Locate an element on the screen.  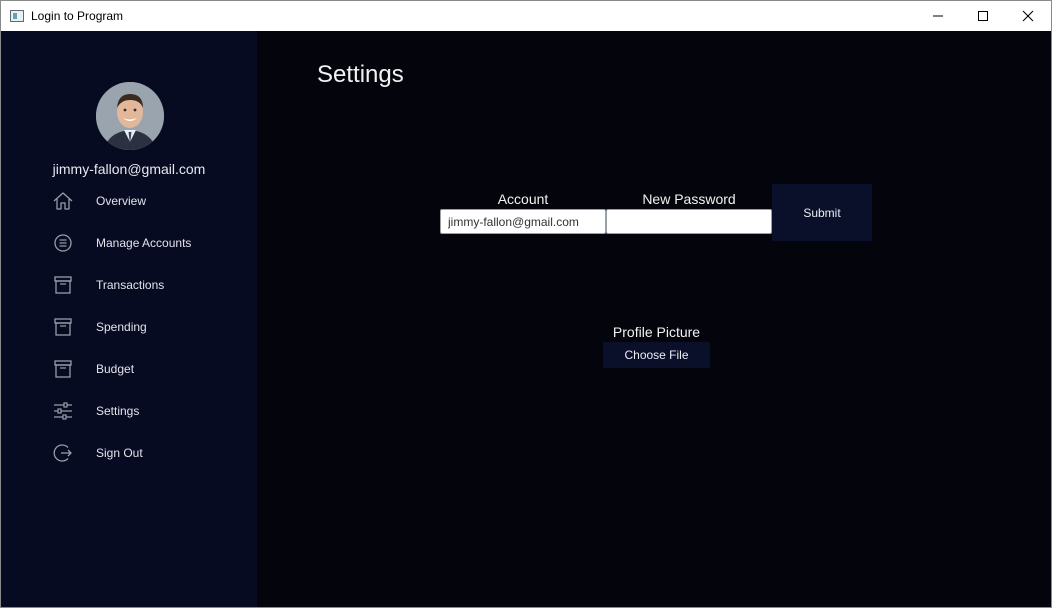
app-icon is located at coordinates (17, 16).